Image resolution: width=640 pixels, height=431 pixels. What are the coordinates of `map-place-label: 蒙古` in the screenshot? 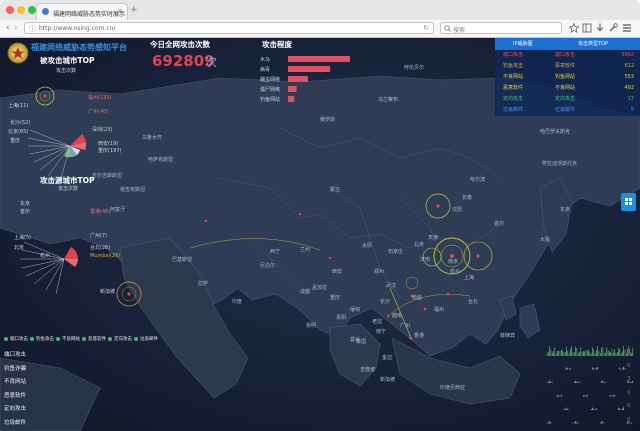 It's located at (335, 190).